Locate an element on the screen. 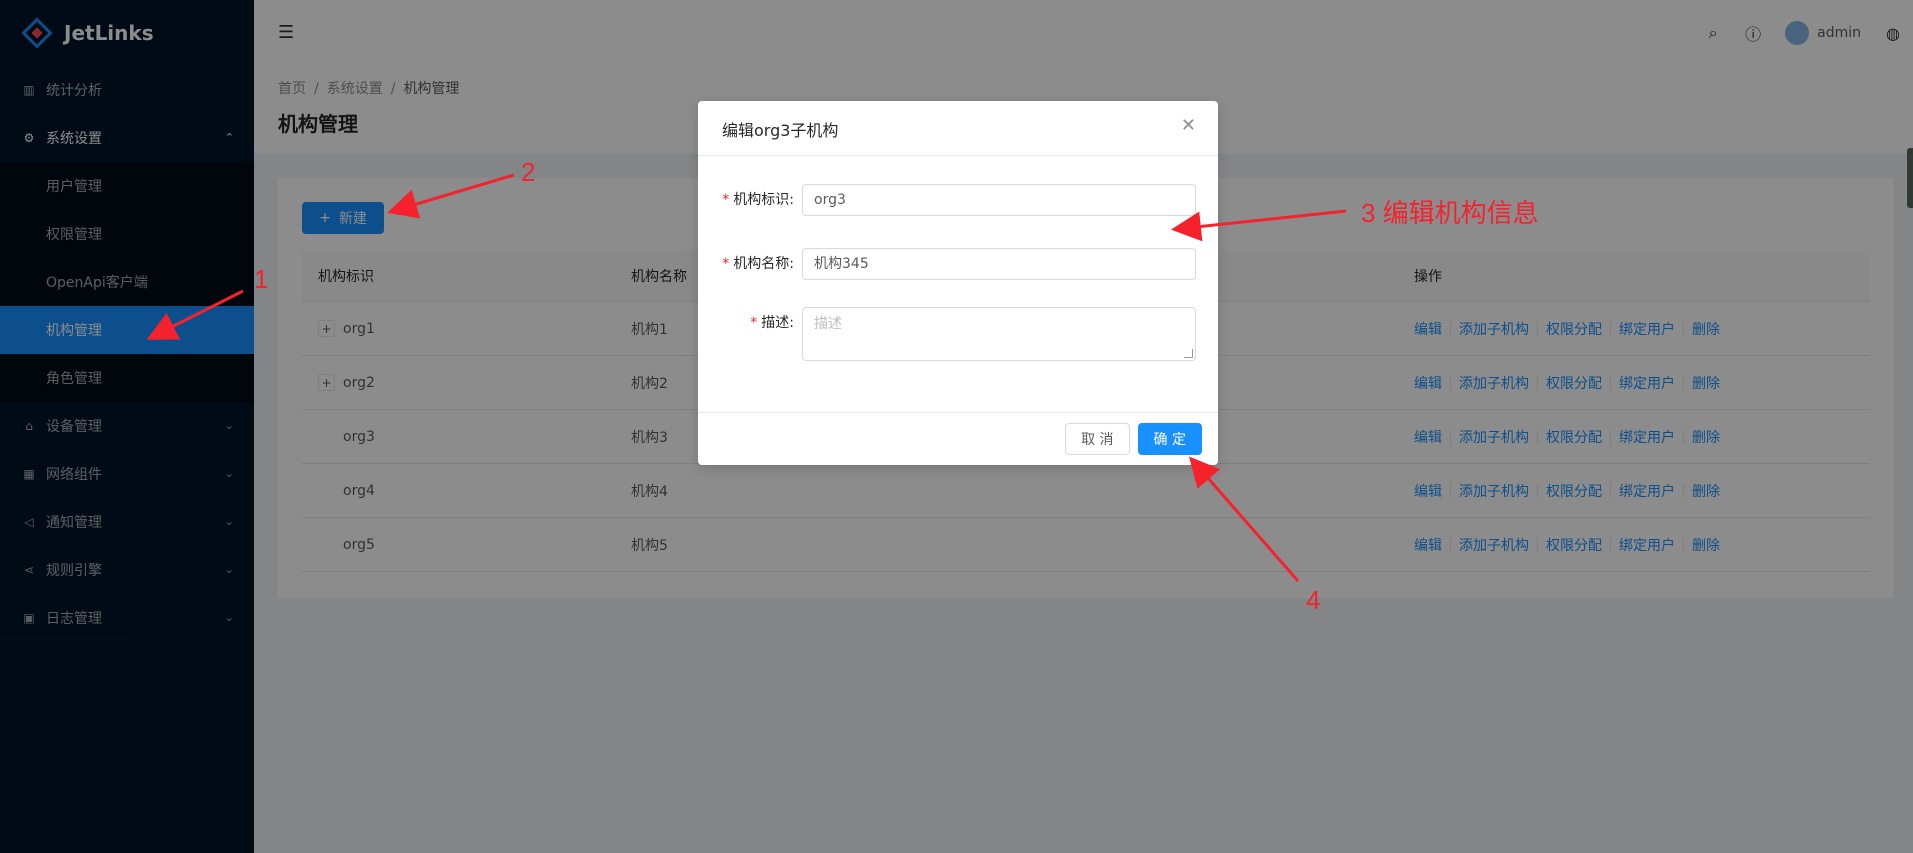 The image size is (1913, 853). annotation-2: 2 is located at coordinates (528, 172).